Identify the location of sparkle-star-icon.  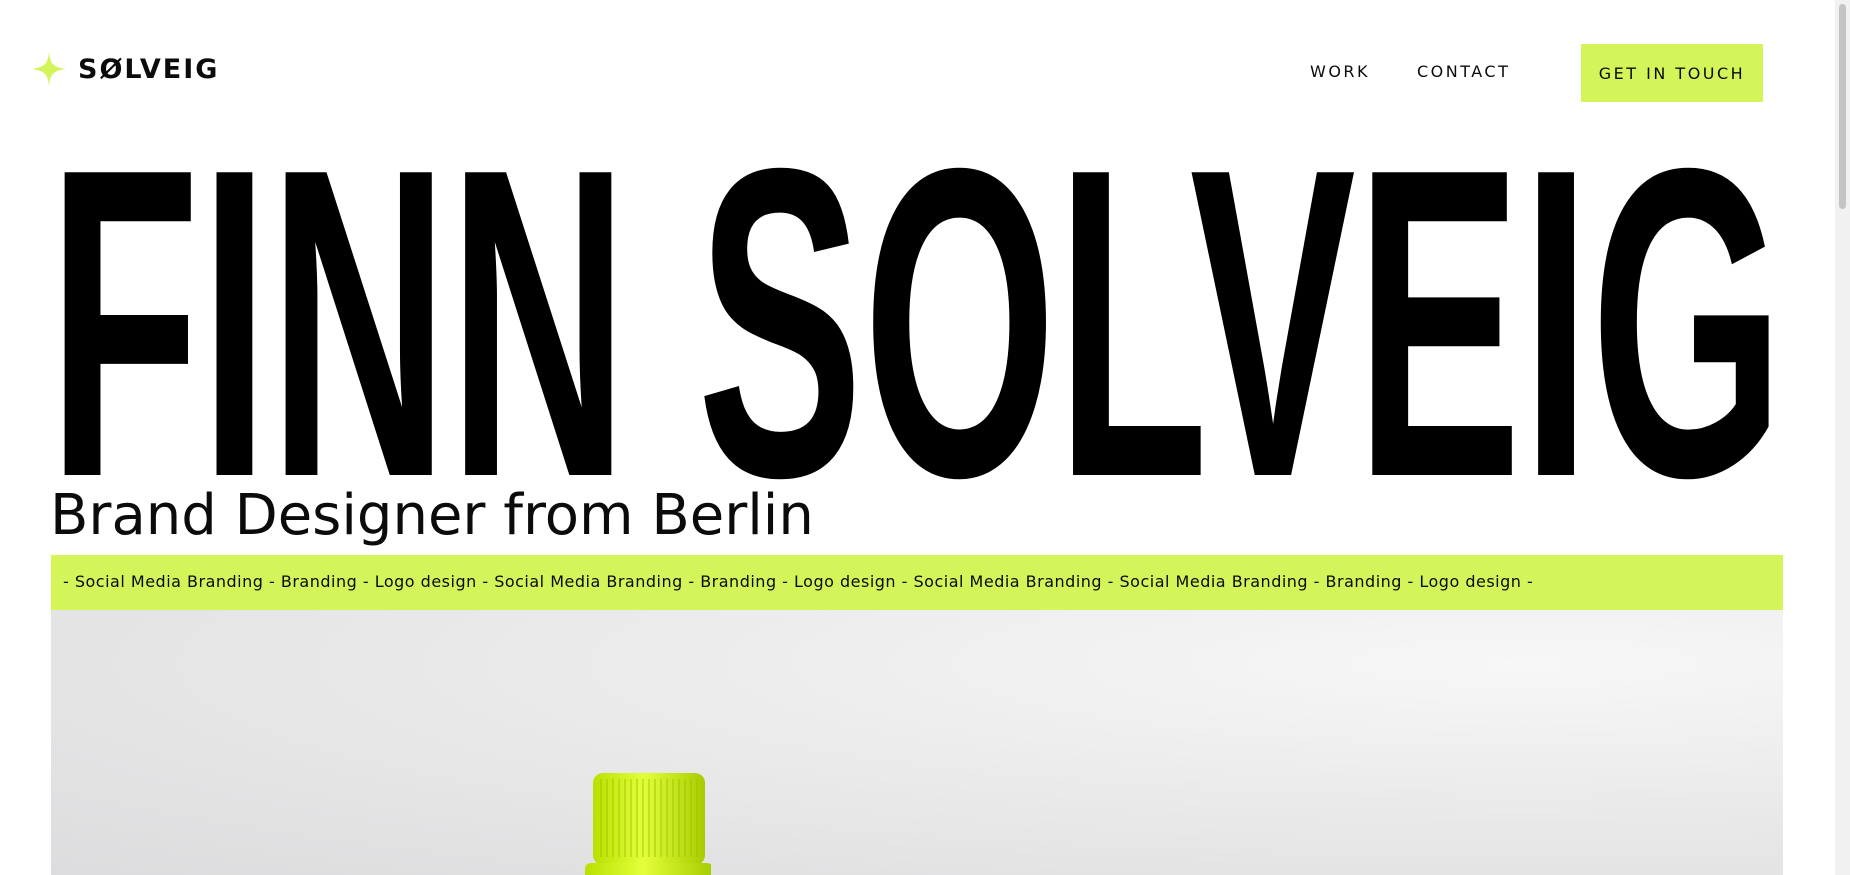
(49, 69).